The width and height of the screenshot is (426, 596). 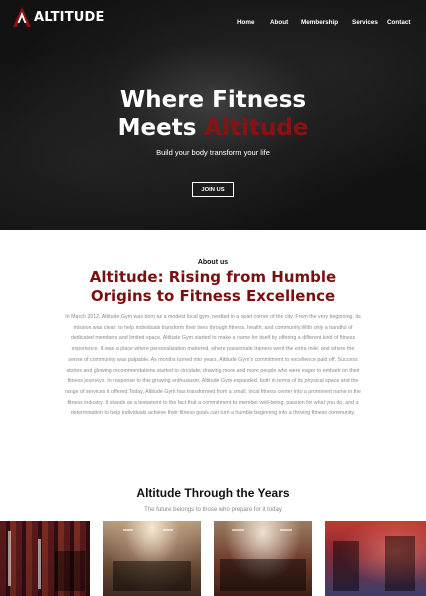 I want to click on equipment-shadow, so click(x=70, y=571).